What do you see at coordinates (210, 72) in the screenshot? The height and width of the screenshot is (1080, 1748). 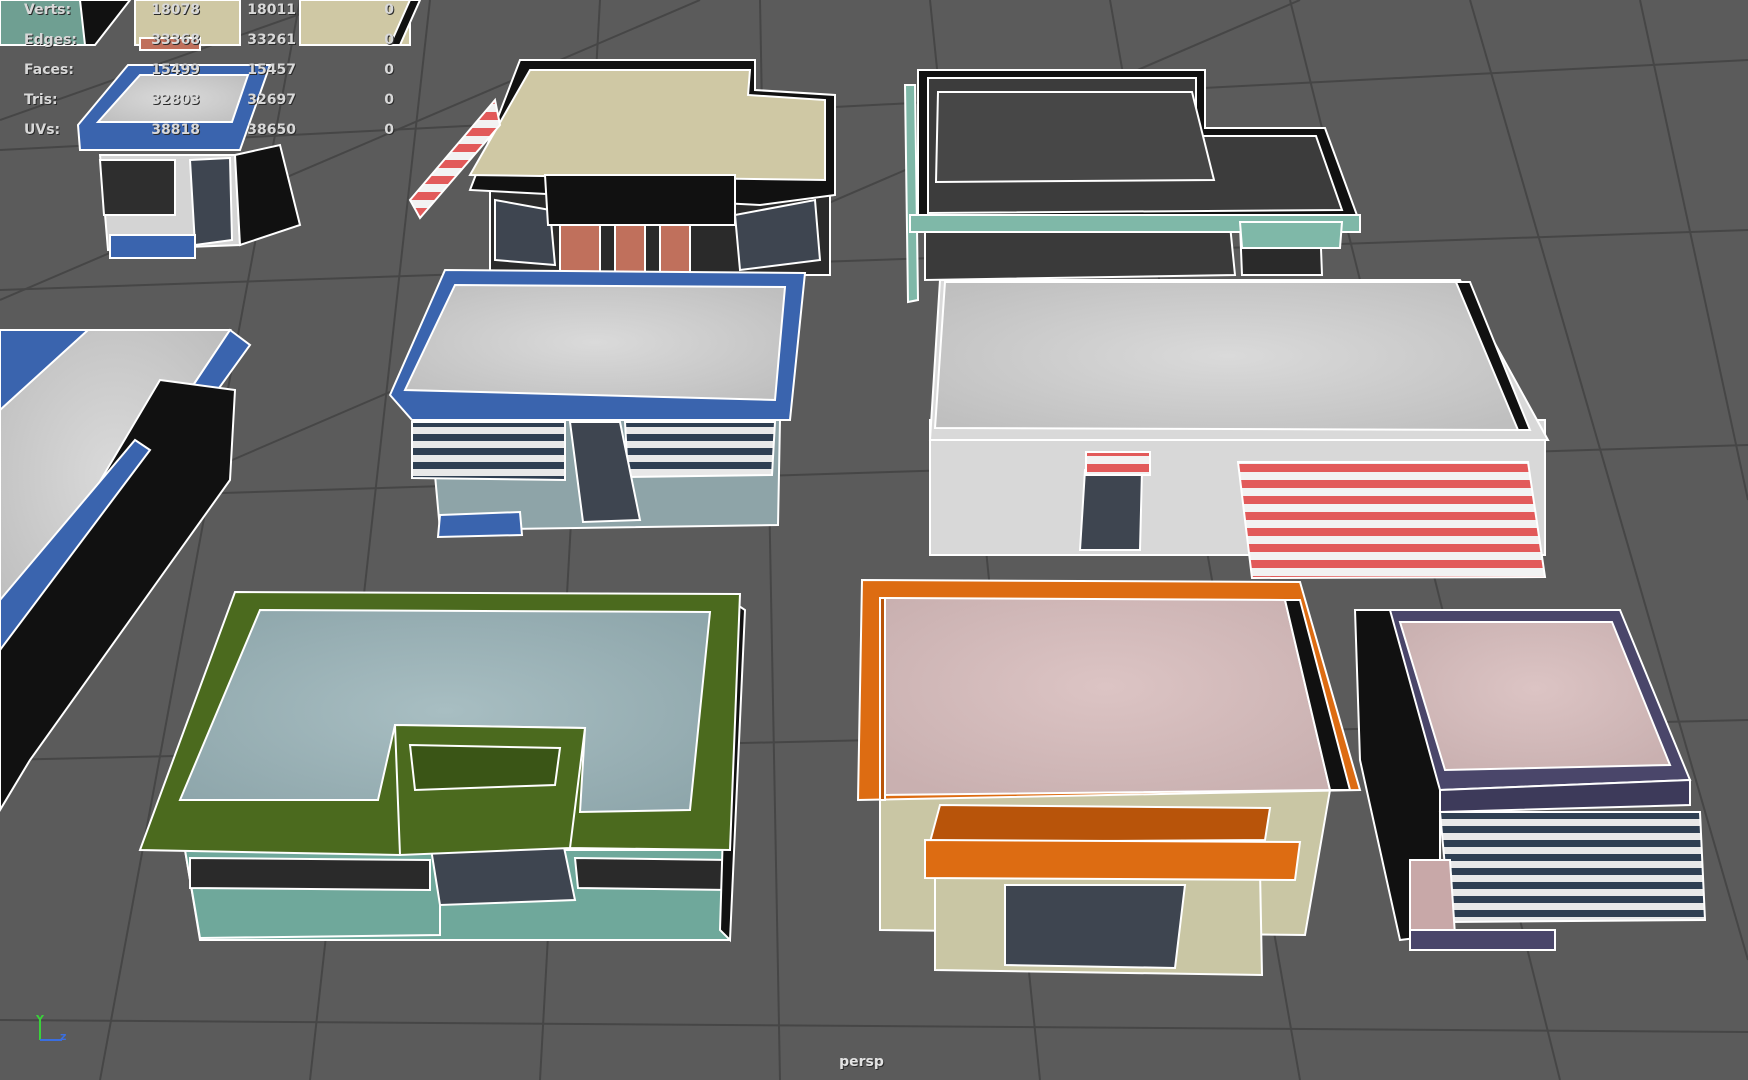 I see `hud-row-faces: Faces: 15499 15457 0` at bounding box center [210, 72].